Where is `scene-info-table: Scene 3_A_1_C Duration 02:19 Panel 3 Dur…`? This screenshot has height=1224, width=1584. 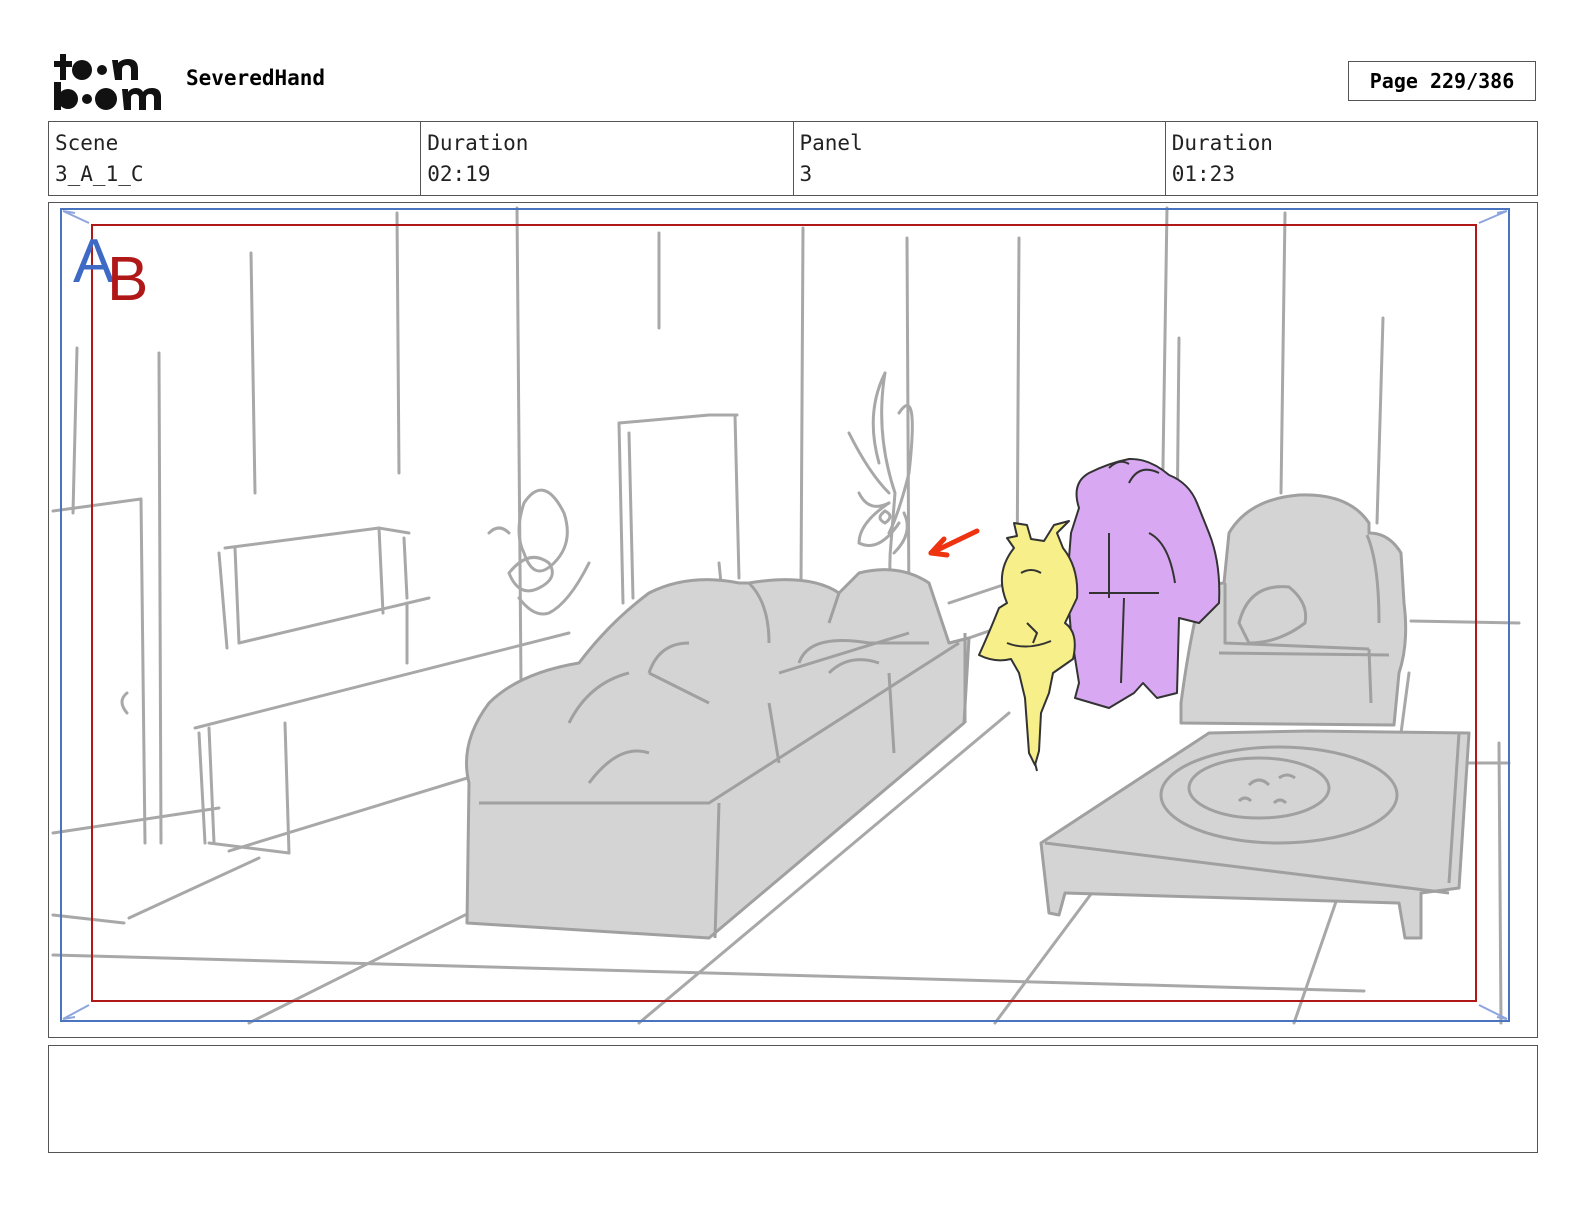 scene-info-table: Scene 3_A_1_C Duration 02:19 Panel 3 Dur… is located at coordinates (793, 158).